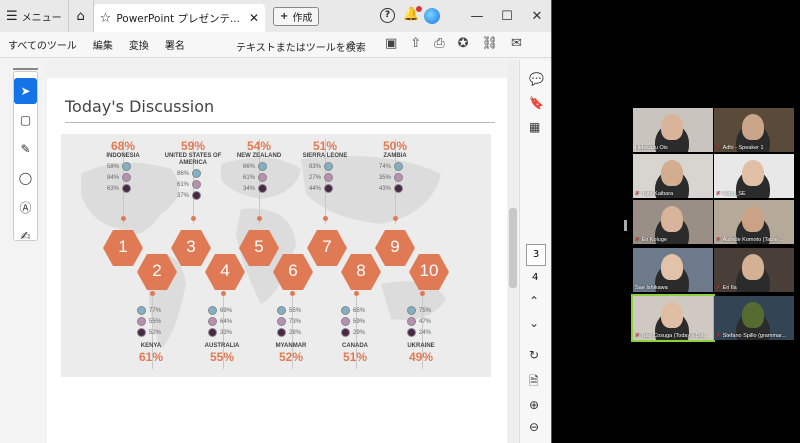 The height and width of the screenshot is (443, 800). I want to click on home-button: ⌂, so click(80, 16).